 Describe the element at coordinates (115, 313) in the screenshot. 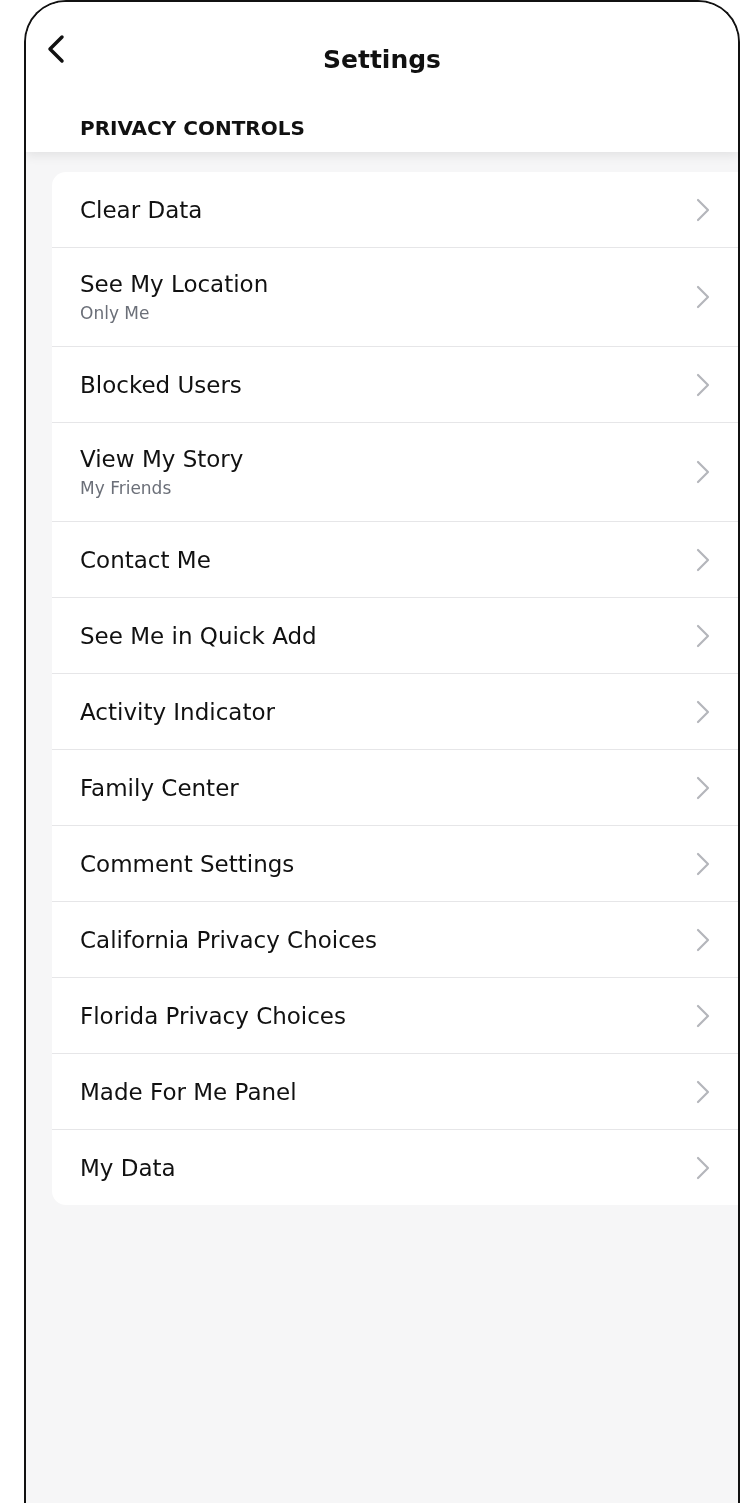

I see `row-value: Only Me` at that location.